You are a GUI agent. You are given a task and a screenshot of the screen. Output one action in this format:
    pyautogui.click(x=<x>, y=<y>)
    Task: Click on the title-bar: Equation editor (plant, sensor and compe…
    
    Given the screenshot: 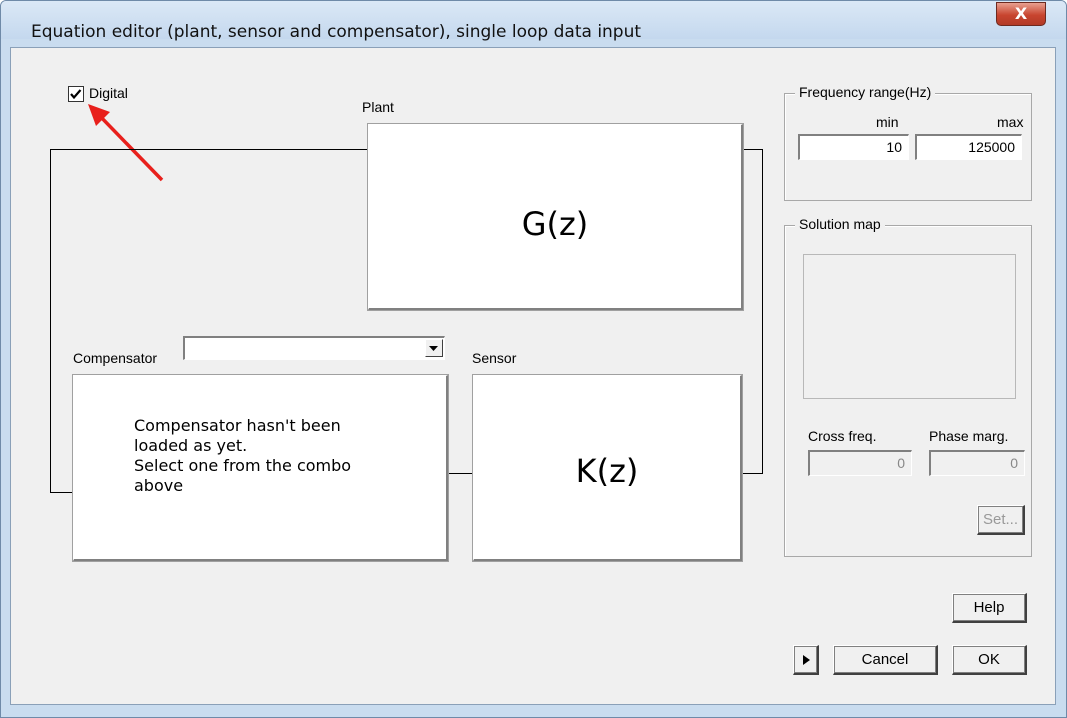 What is the action you would take?
    pyautogui.click(x=533, y=21)
    